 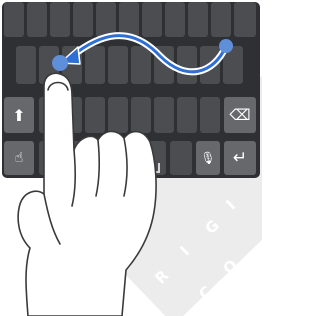 I want to click on swipe-end-dot, so click(x=60, y=63).